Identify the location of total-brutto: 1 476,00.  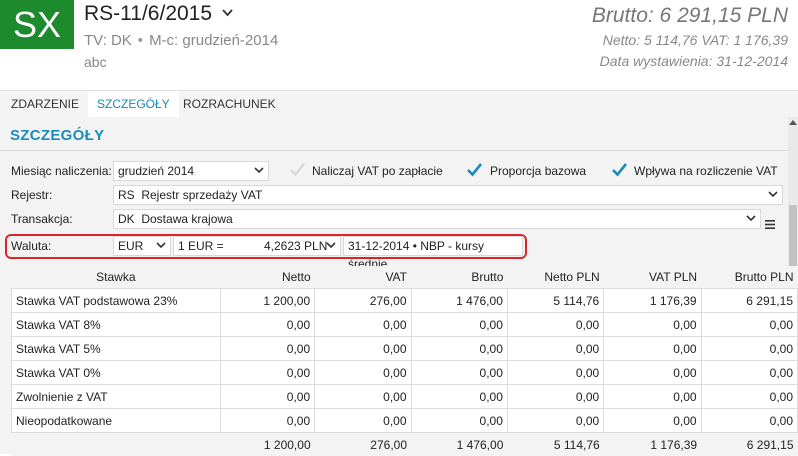
(459, 444).